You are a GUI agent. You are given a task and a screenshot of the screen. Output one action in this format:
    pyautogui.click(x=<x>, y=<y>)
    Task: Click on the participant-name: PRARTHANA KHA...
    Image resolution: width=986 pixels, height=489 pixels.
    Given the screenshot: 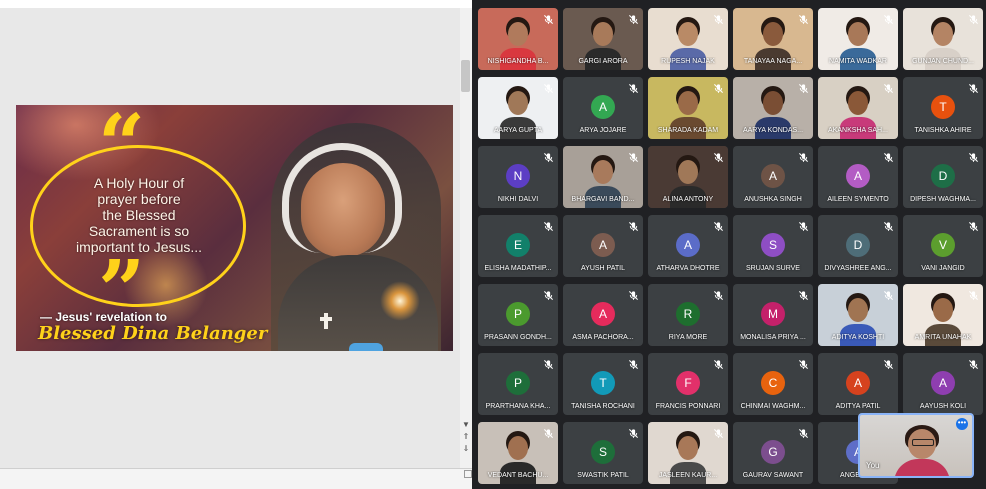 What is the action you would take?
    pyautogui.click(x=518, y=406)
    